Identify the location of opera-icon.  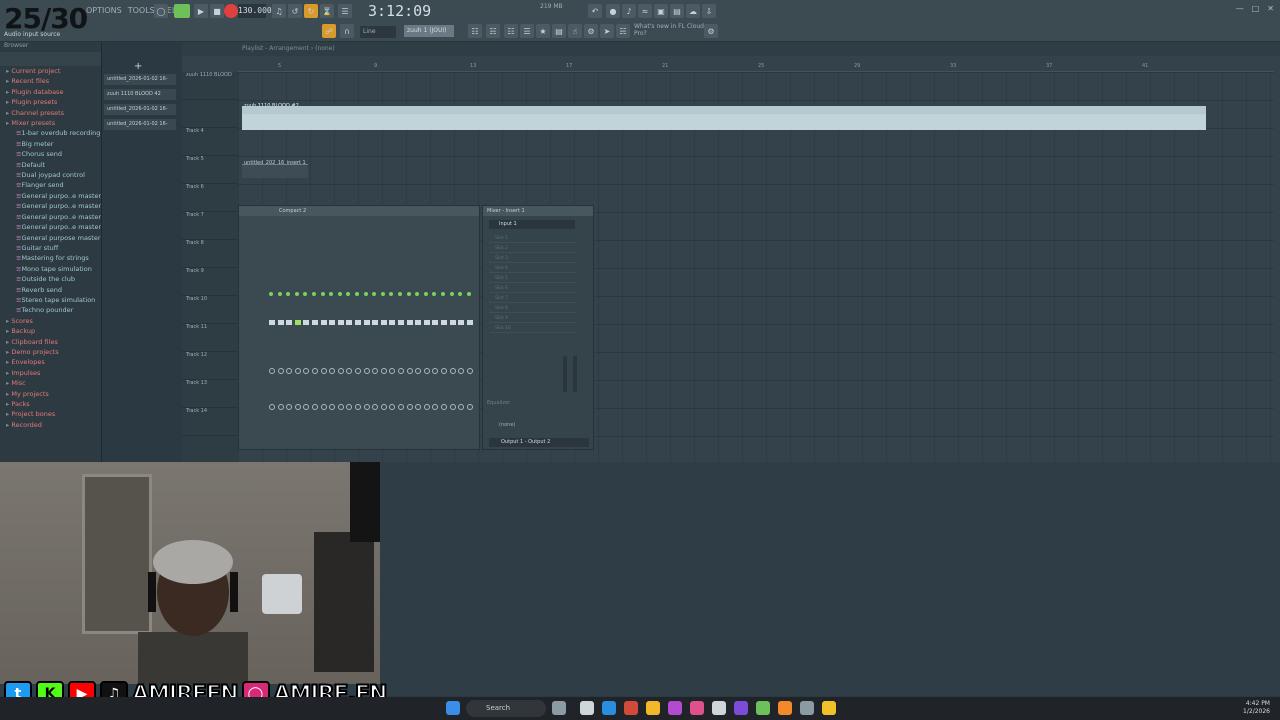
(631, 708).